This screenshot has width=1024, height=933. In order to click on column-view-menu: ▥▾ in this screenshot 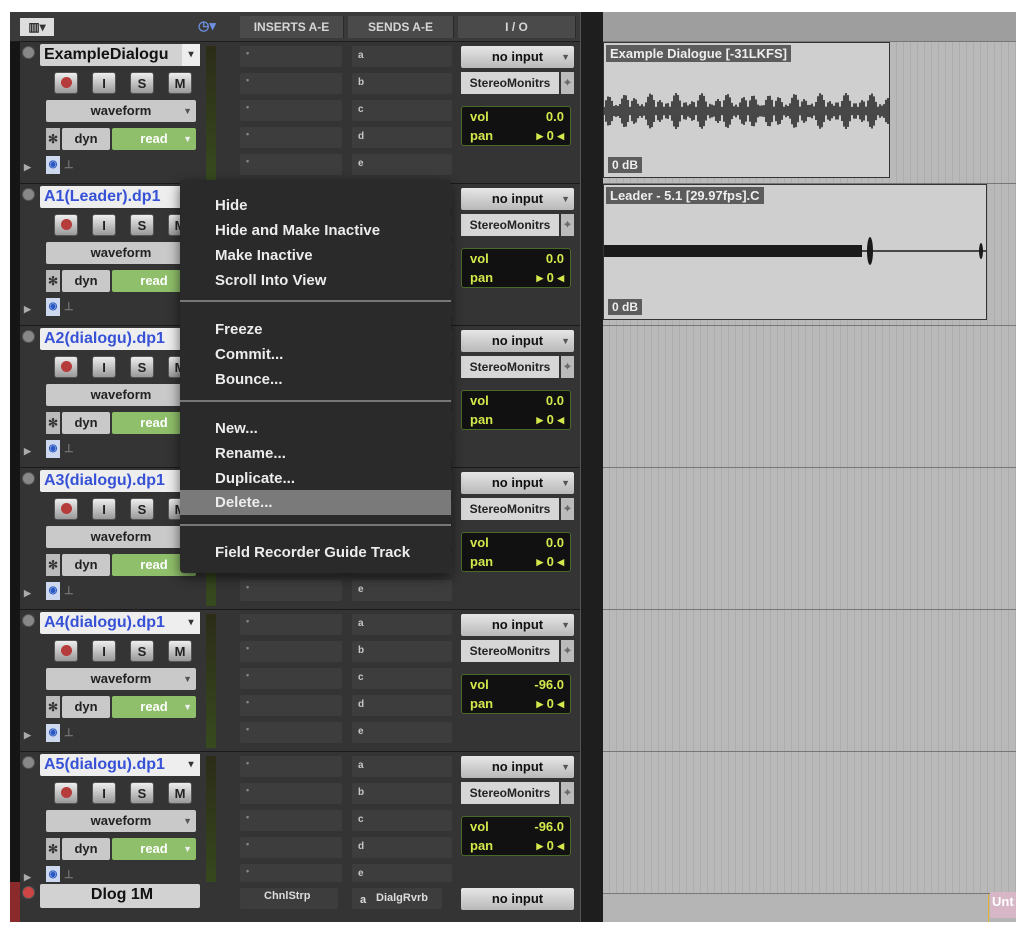, I will do `click(37, 27)`.